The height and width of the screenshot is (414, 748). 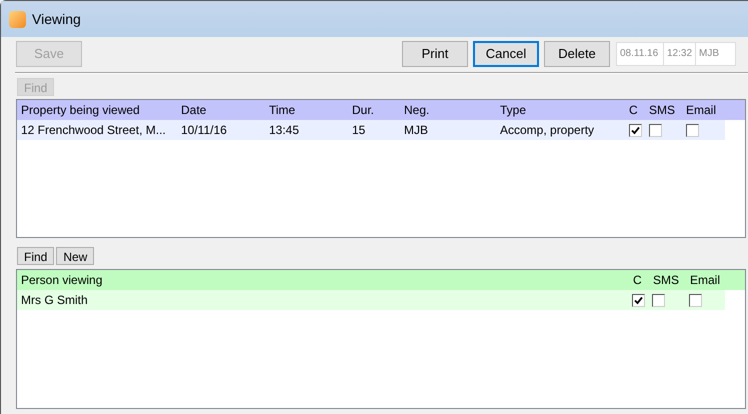 What do you see at coordinates (506, 54) in the screenshot?
I see `toolbar-button: Cancel` at bounding box center [506, 54].